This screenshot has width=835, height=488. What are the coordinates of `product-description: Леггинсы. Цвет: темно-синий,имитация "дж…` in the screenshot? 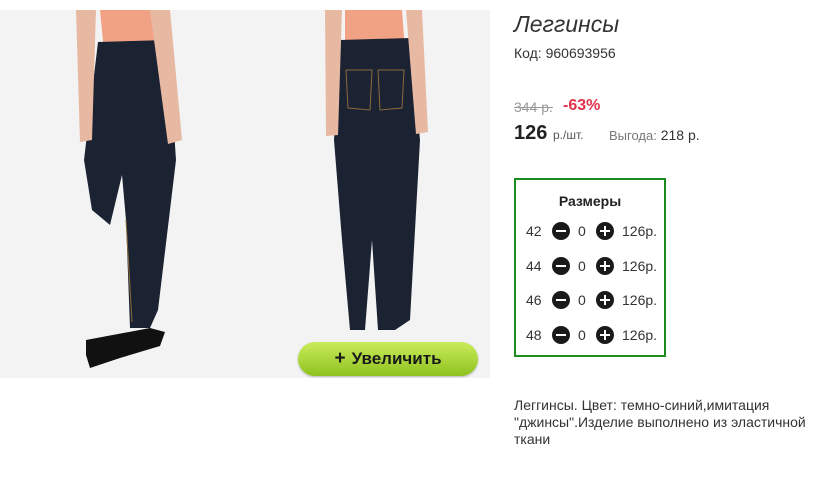 It's located at (660, 422).